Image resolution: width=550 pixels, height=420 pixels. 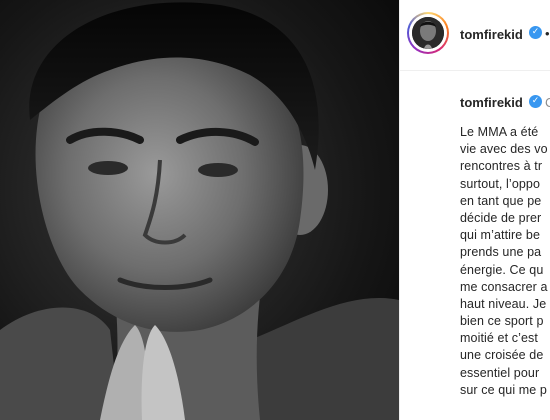 What do you see at coordinates (499, 338) in the screenshot?
I see `caption-line: moitié et c’est` at bounding box center [499, 338].